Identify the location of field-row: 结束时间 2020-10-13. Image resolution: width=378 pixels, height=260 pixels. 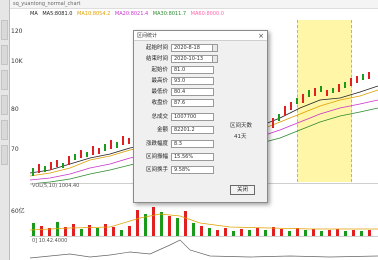
(200, 59).